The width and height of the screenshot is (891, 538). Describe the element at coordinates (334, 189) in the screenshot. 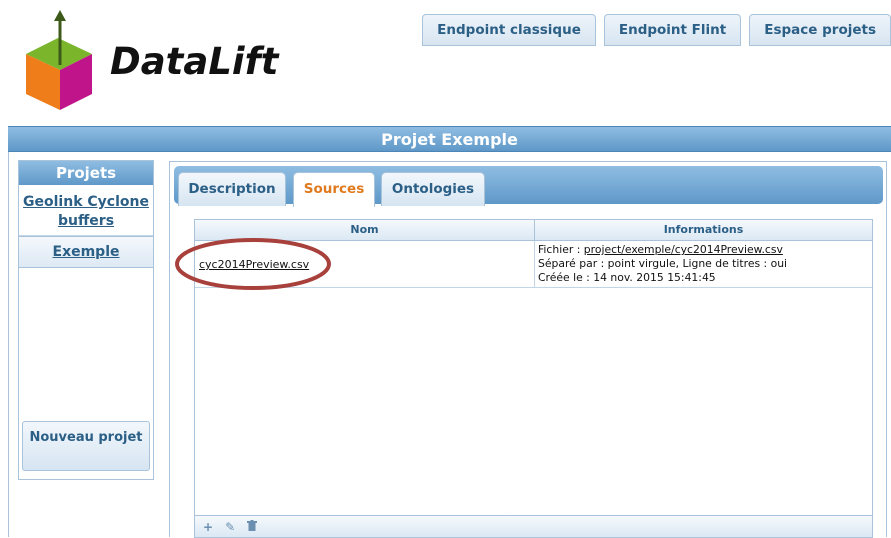

I see `tab-sources: Sources` at that location.